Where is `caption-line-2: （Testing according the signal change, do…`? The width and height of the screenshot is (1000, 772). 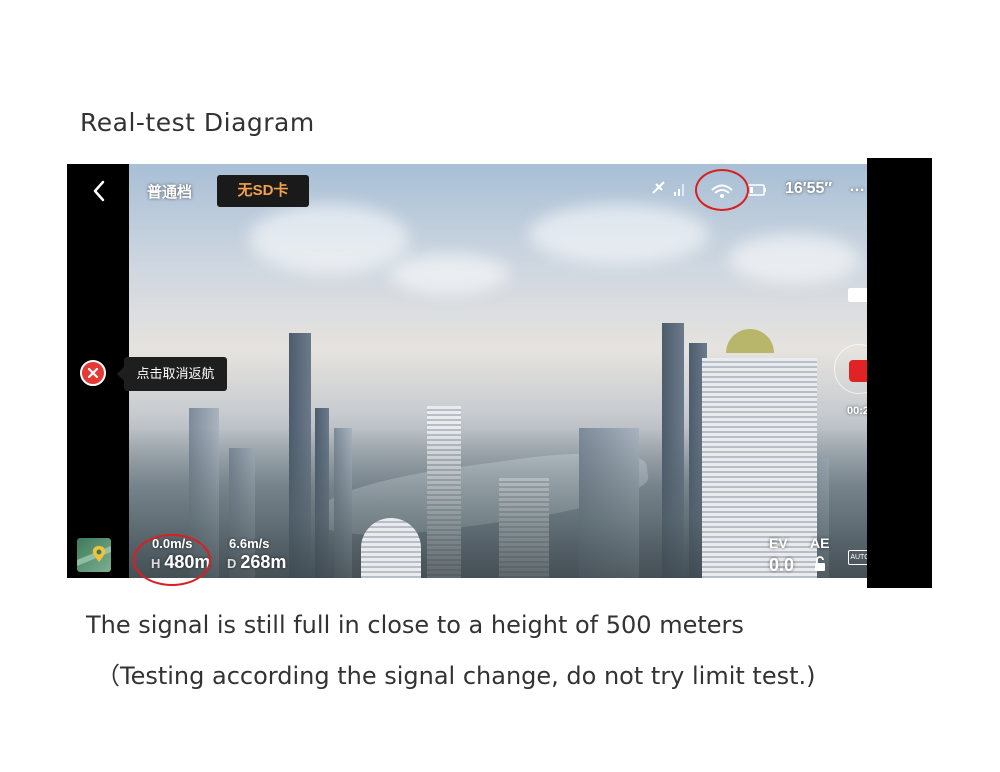 caption-line-2: （Testing according the signal change, do… is located at coordinates (456, 676).